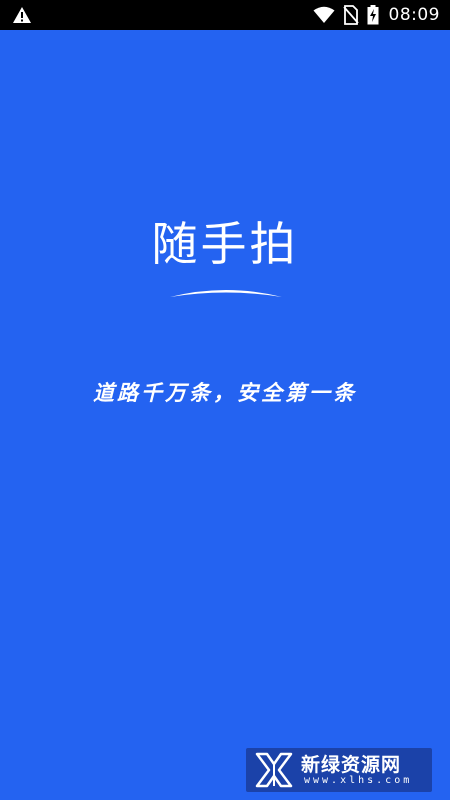  Describe the element at coordinates (351, 765) in the screenshot. I see `watermark-name: 新绿资源网` at that location.